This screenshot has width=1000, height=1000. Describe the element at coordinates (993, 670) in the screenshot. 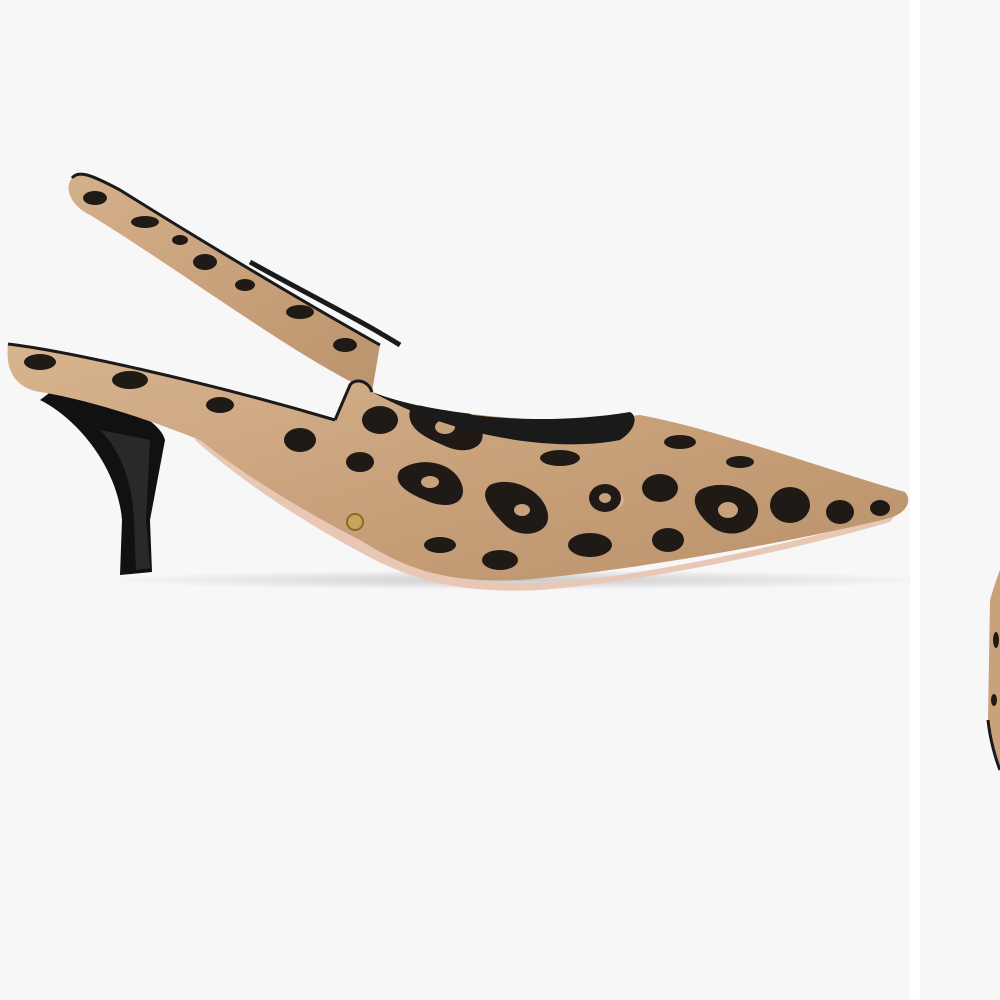

I see `next-shoe-photo-peek` at that location.